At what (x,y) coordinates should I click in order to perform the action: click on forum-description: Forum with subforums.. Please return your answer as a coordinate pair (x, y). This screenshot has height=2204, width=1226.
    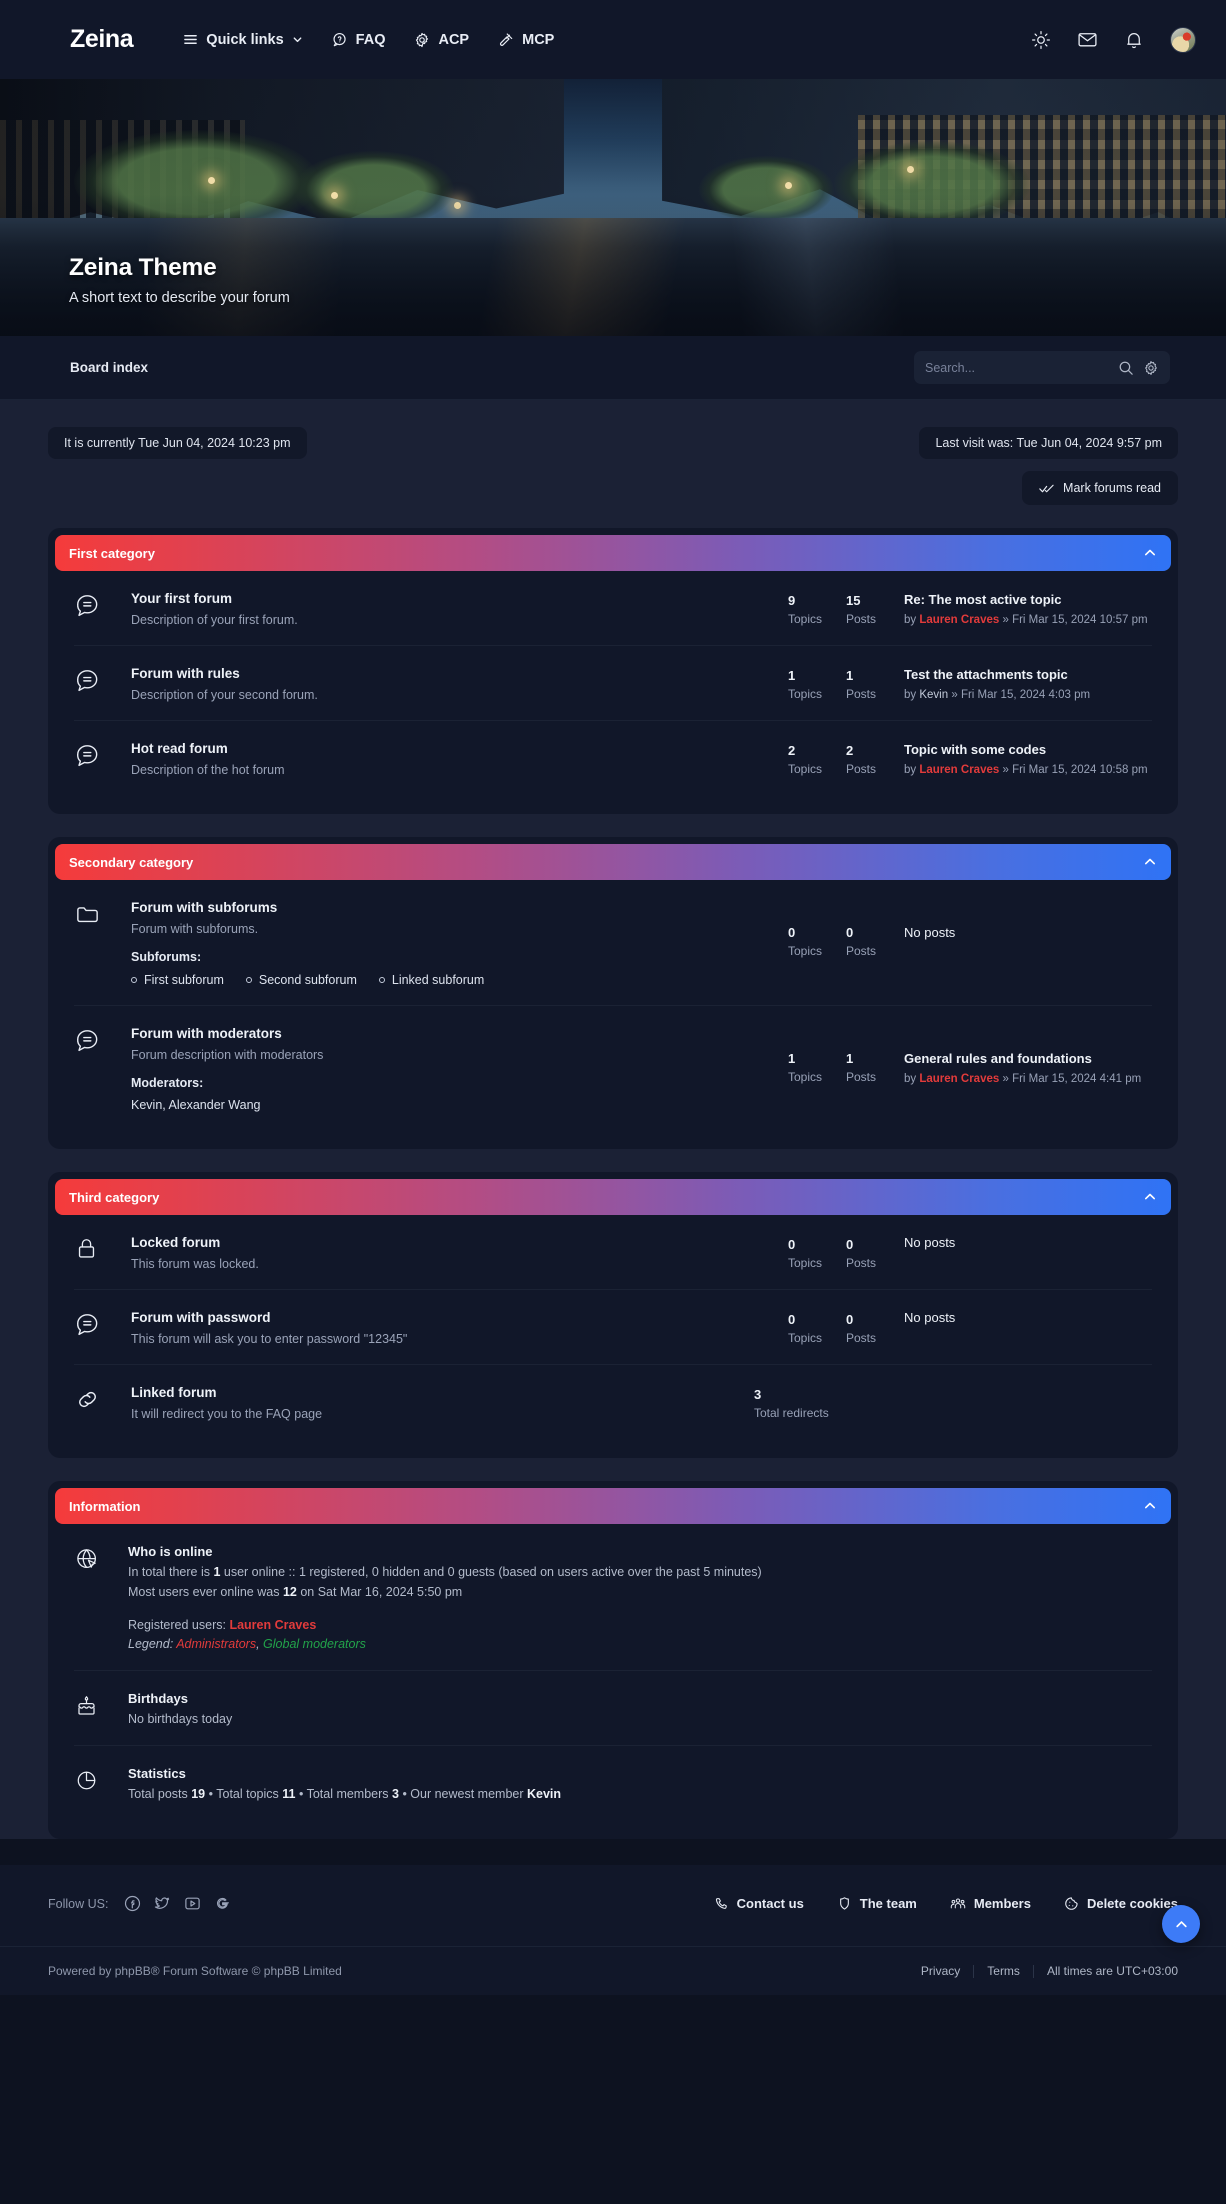
    Looking at the image, I should click on (195, 929).